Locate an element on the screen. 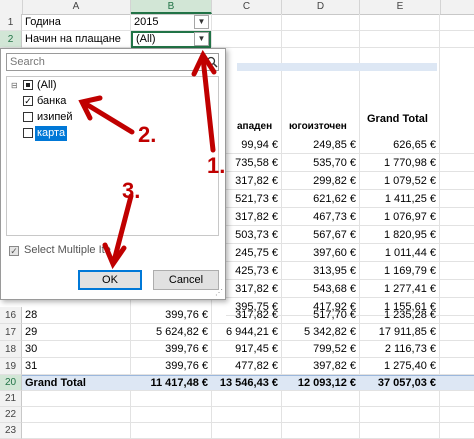 The height and width of the screenshot is (439, 474). annotation-label-1: 1. is located at coordinates (216, 165).